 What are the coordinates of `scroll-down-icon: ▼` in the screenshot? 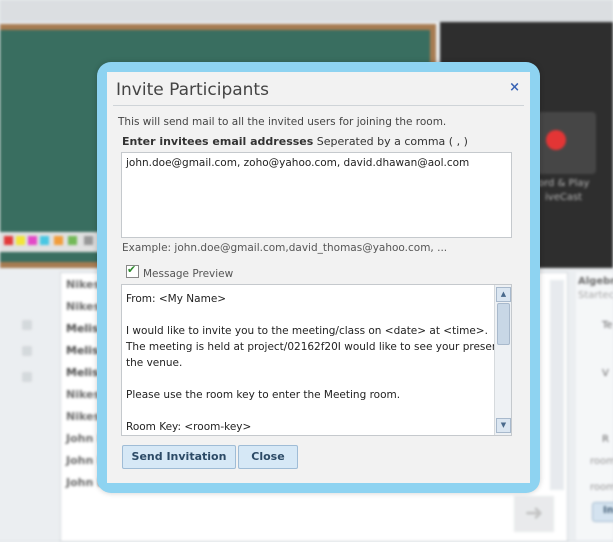 It's located at (503, 425).